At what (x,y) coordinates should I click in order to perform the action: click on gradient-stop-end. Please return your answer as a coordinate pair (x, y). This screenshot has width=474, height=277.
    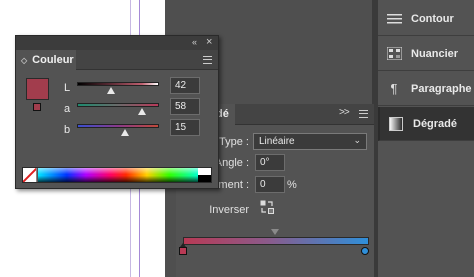
    Looking at the image, I should click on (365, 251).